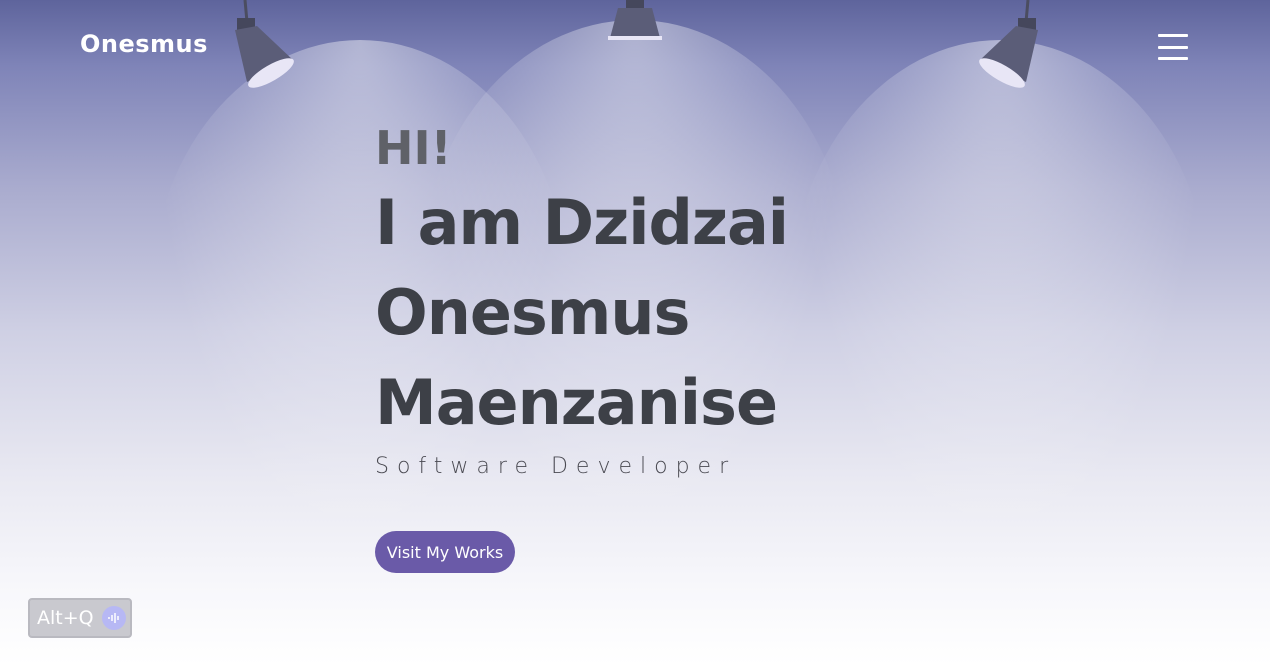 The height and width of the screenshot is (665, 1270). Describe the element at coordinates (582, 222) in the screenshot. I see `hero-name-line-1: I am Dzidzai` at that location.